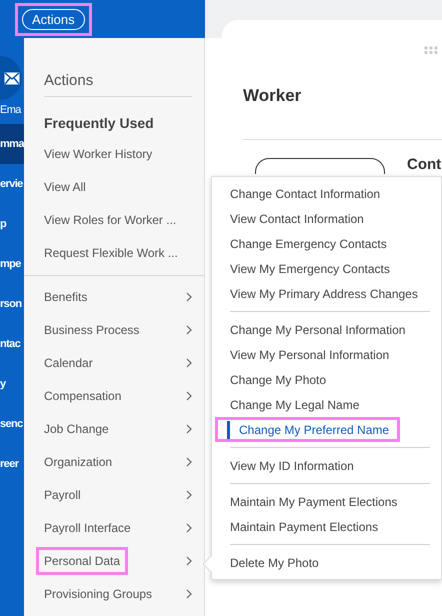  Describe the element at coordinates (290, 465) in the screenshot. I see `submenu-item: View My ID Information` at that location.